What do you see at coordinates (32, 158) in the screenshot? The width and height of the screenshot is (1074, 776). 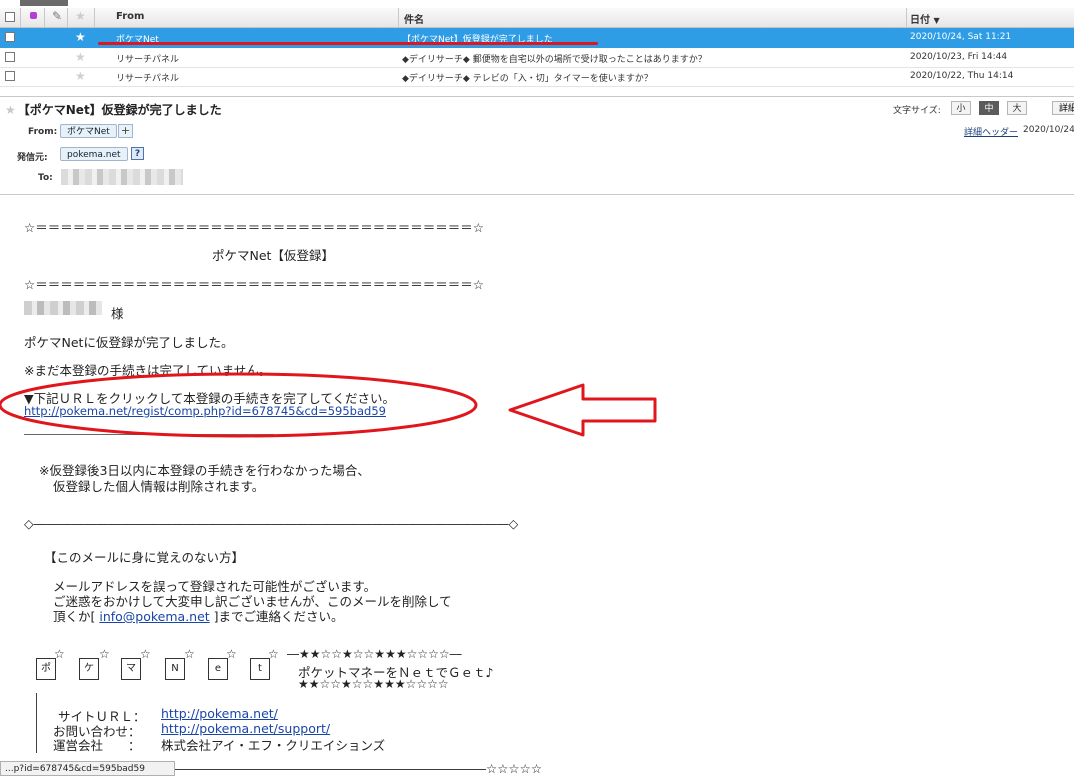 I see `sender-label: 発信元:` at bounding box center [32, 158].